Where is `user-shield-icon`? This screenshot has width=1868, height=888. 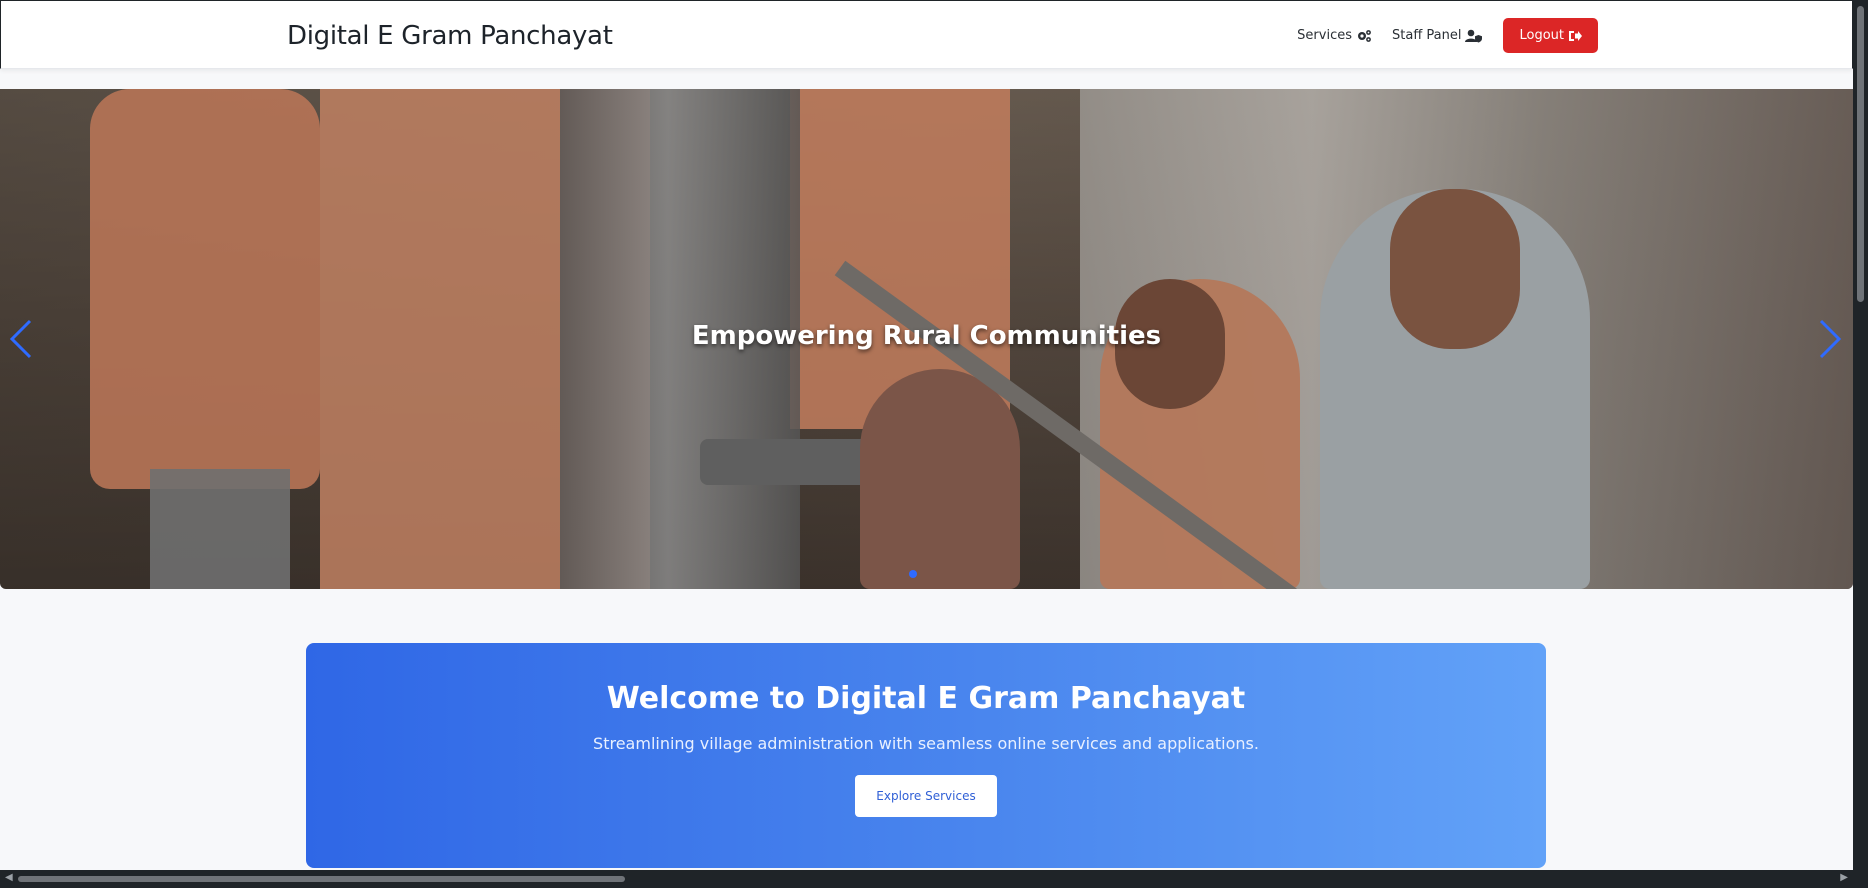 user-shield-icon is located at coordinates (1474, 35).